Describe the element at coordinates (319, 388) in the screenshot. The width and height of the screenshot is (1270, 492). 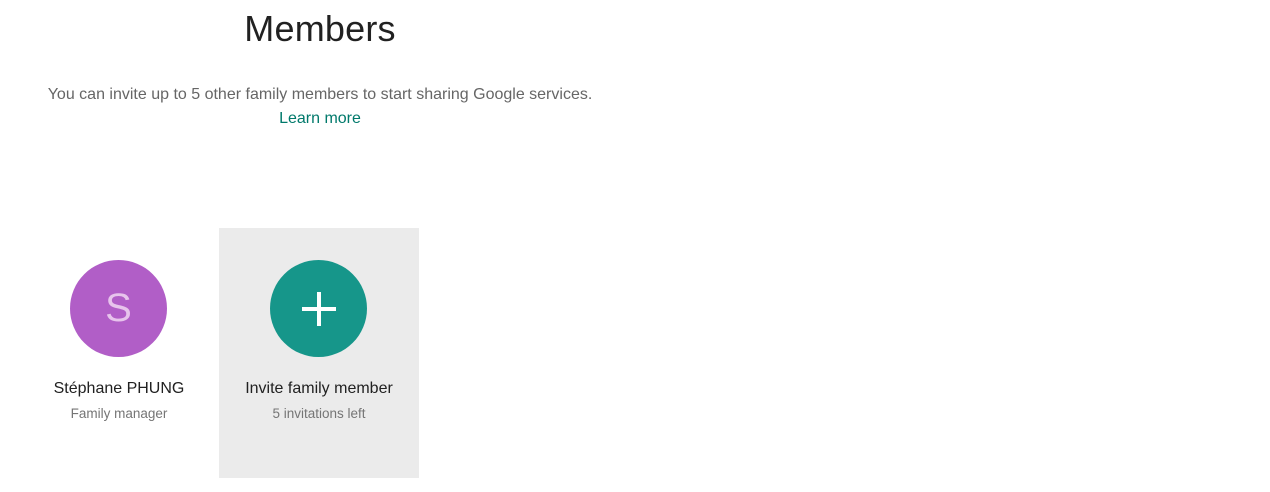
I see `invite-label: Invite family member` at that location.